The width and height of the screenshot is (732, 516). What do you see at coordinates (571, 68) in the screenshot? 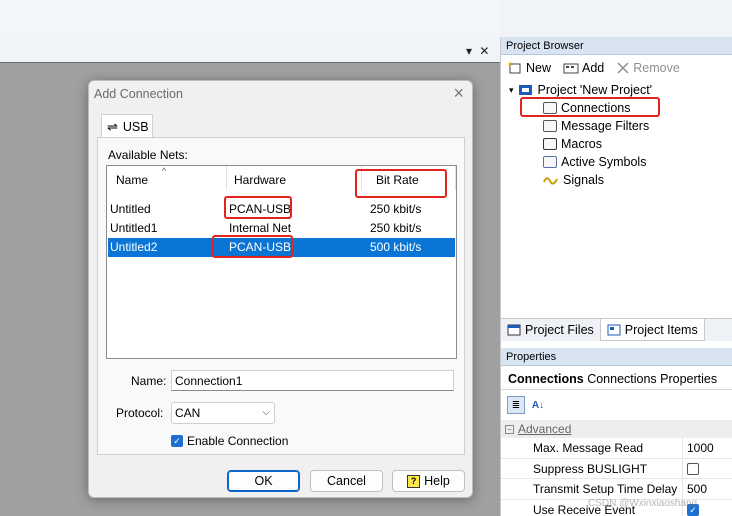
I see `add-icon` at bounding box center [571, 68].